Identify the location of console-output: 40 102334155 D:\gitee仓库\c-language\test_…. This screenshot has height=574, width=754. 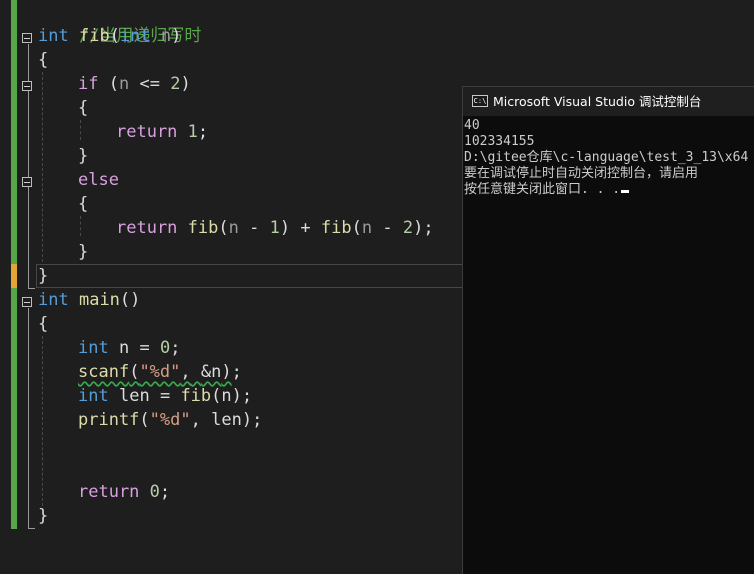
(609, 158).